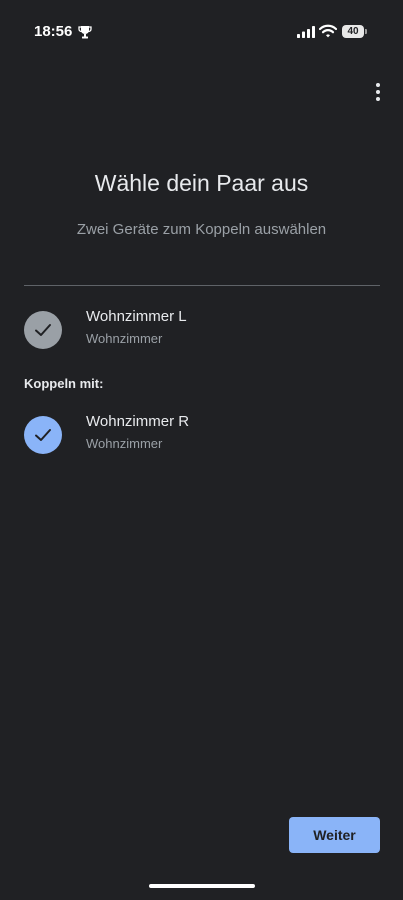 The image size is (403, 900). What do you see at coordinates (64, 383) in the screenshot?
I see `pair-with-label: Koppeln mit:` at bounding box center [64, 383].